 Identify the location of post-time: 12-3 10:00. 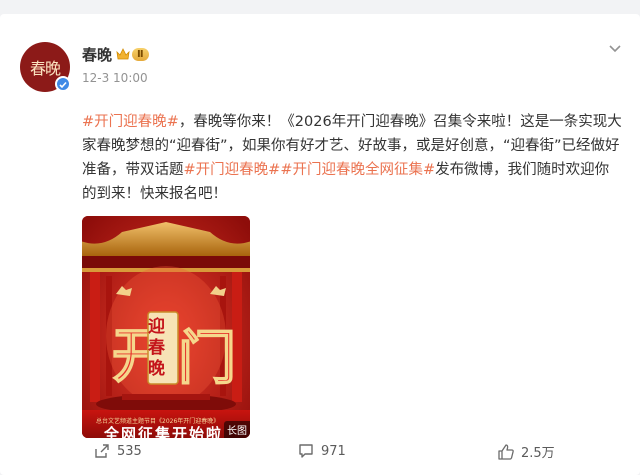
(115, 78).